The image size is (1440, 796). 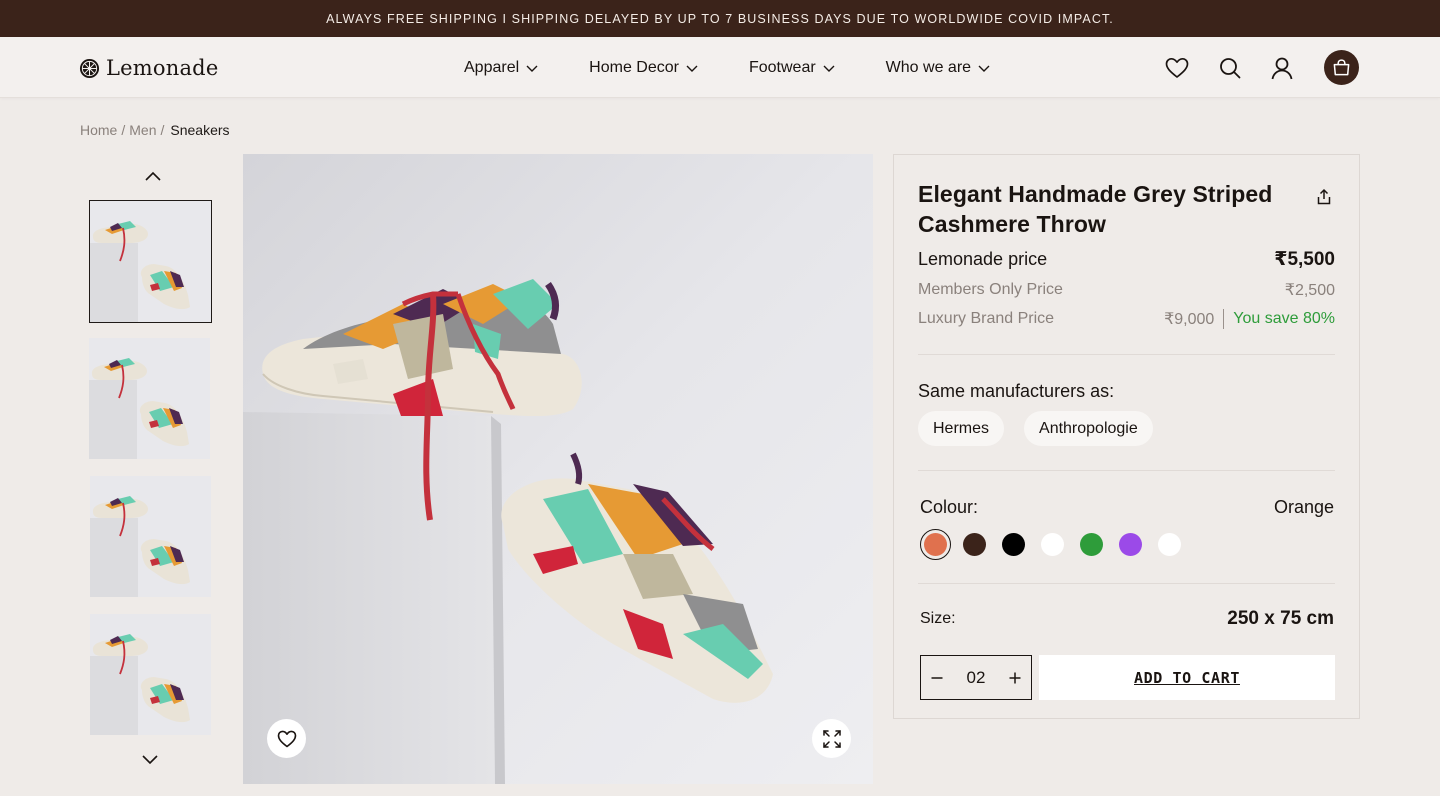 I want to click on savings-text: You save 80%, so click(x=1284, y=318).